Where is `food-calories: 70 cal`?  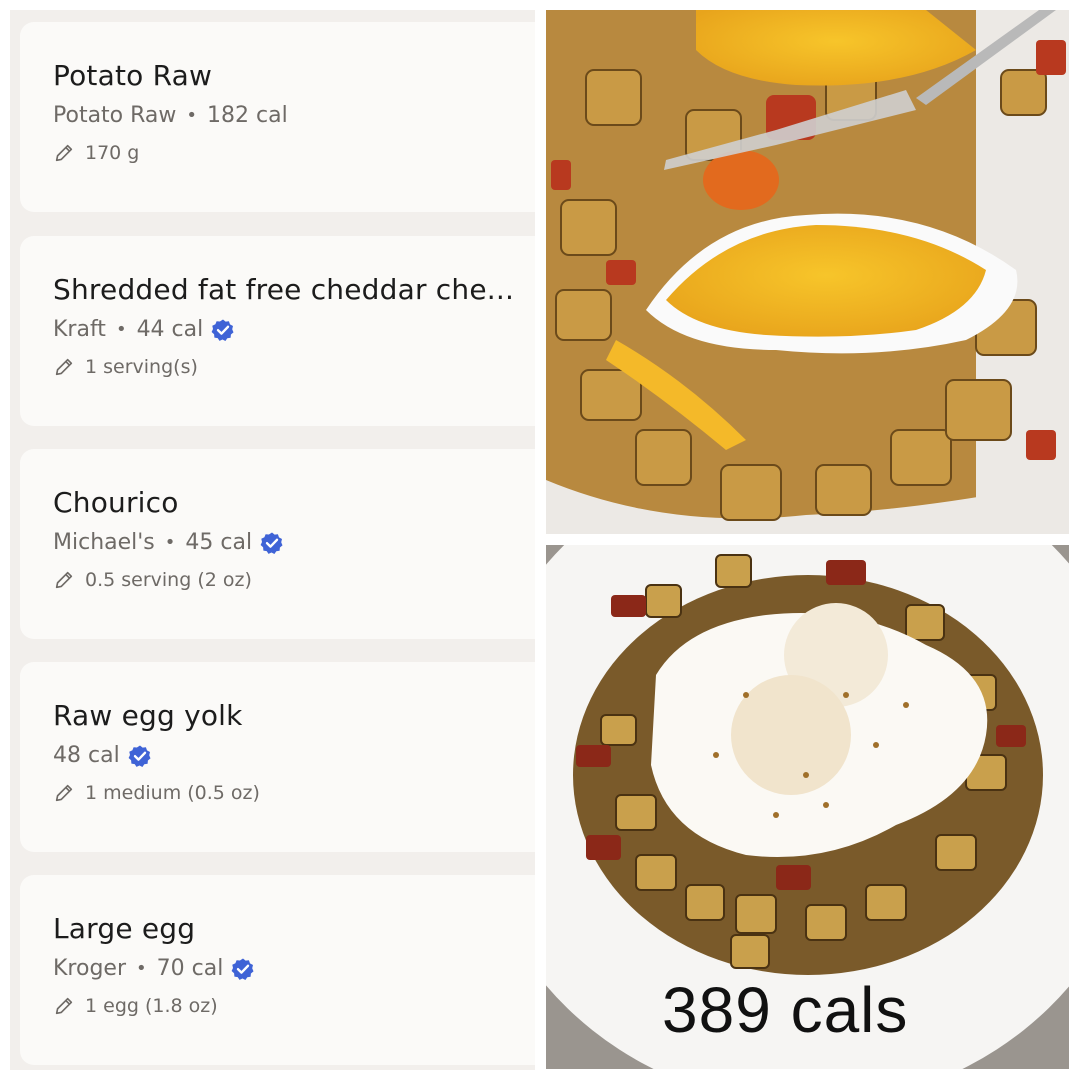
food-calories: 70 cal is located at coordinates (190, 968).